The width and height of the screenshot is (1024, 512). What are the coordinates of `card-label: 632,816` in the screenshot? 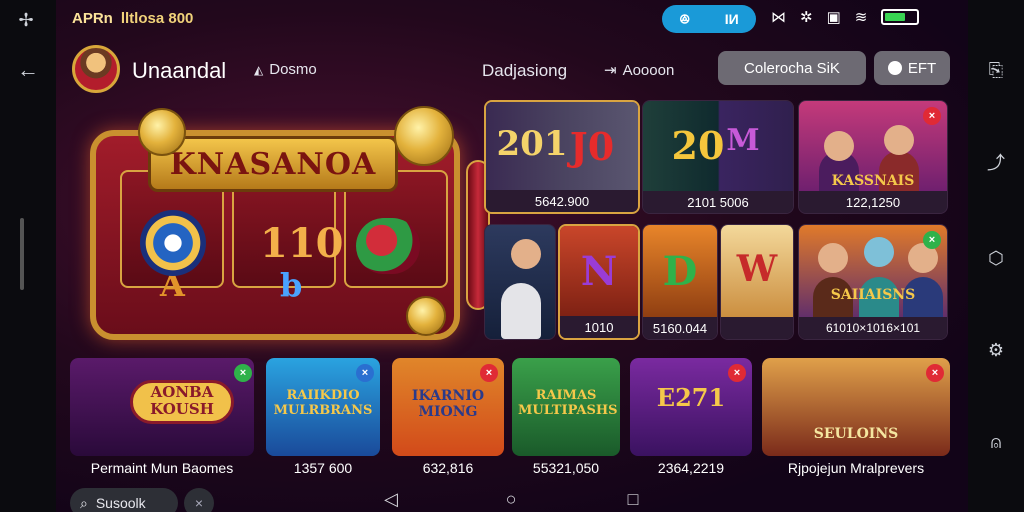 It's located at (448, 468).